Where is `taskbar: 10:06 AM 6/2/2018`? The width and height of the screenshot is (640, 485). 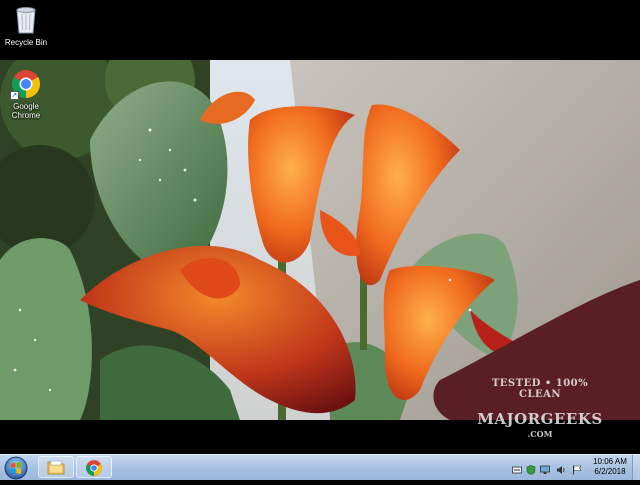
taskbar: 10:06 AM 6/2/2018 is located at coordinates (320, 467).